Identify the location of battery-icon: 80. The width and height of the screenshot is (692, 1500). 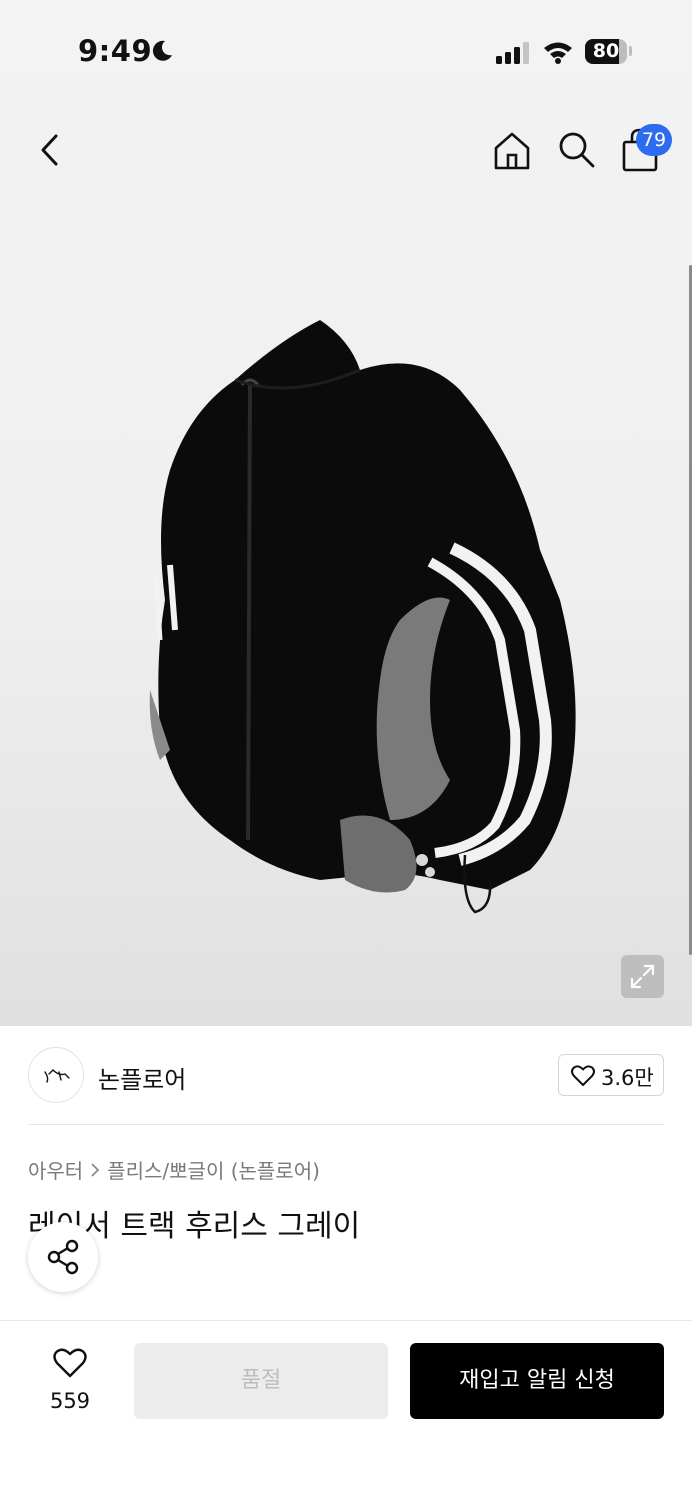
(606, 51).